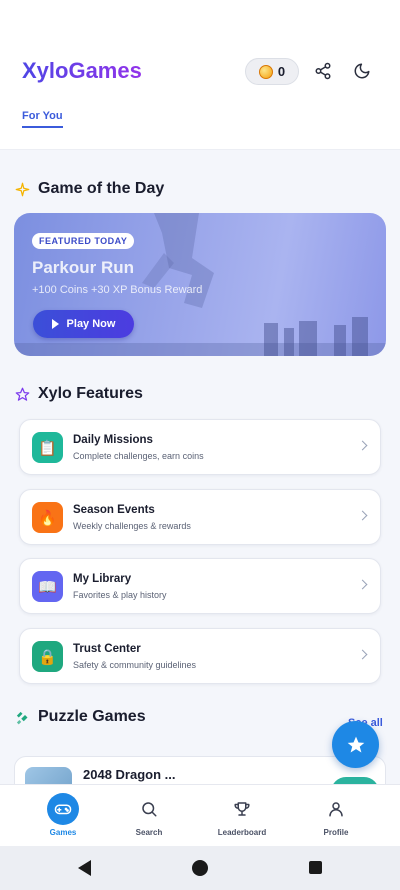 This screenshot has height=890, width=400. I want to click on home-icon, so click(200, 868).